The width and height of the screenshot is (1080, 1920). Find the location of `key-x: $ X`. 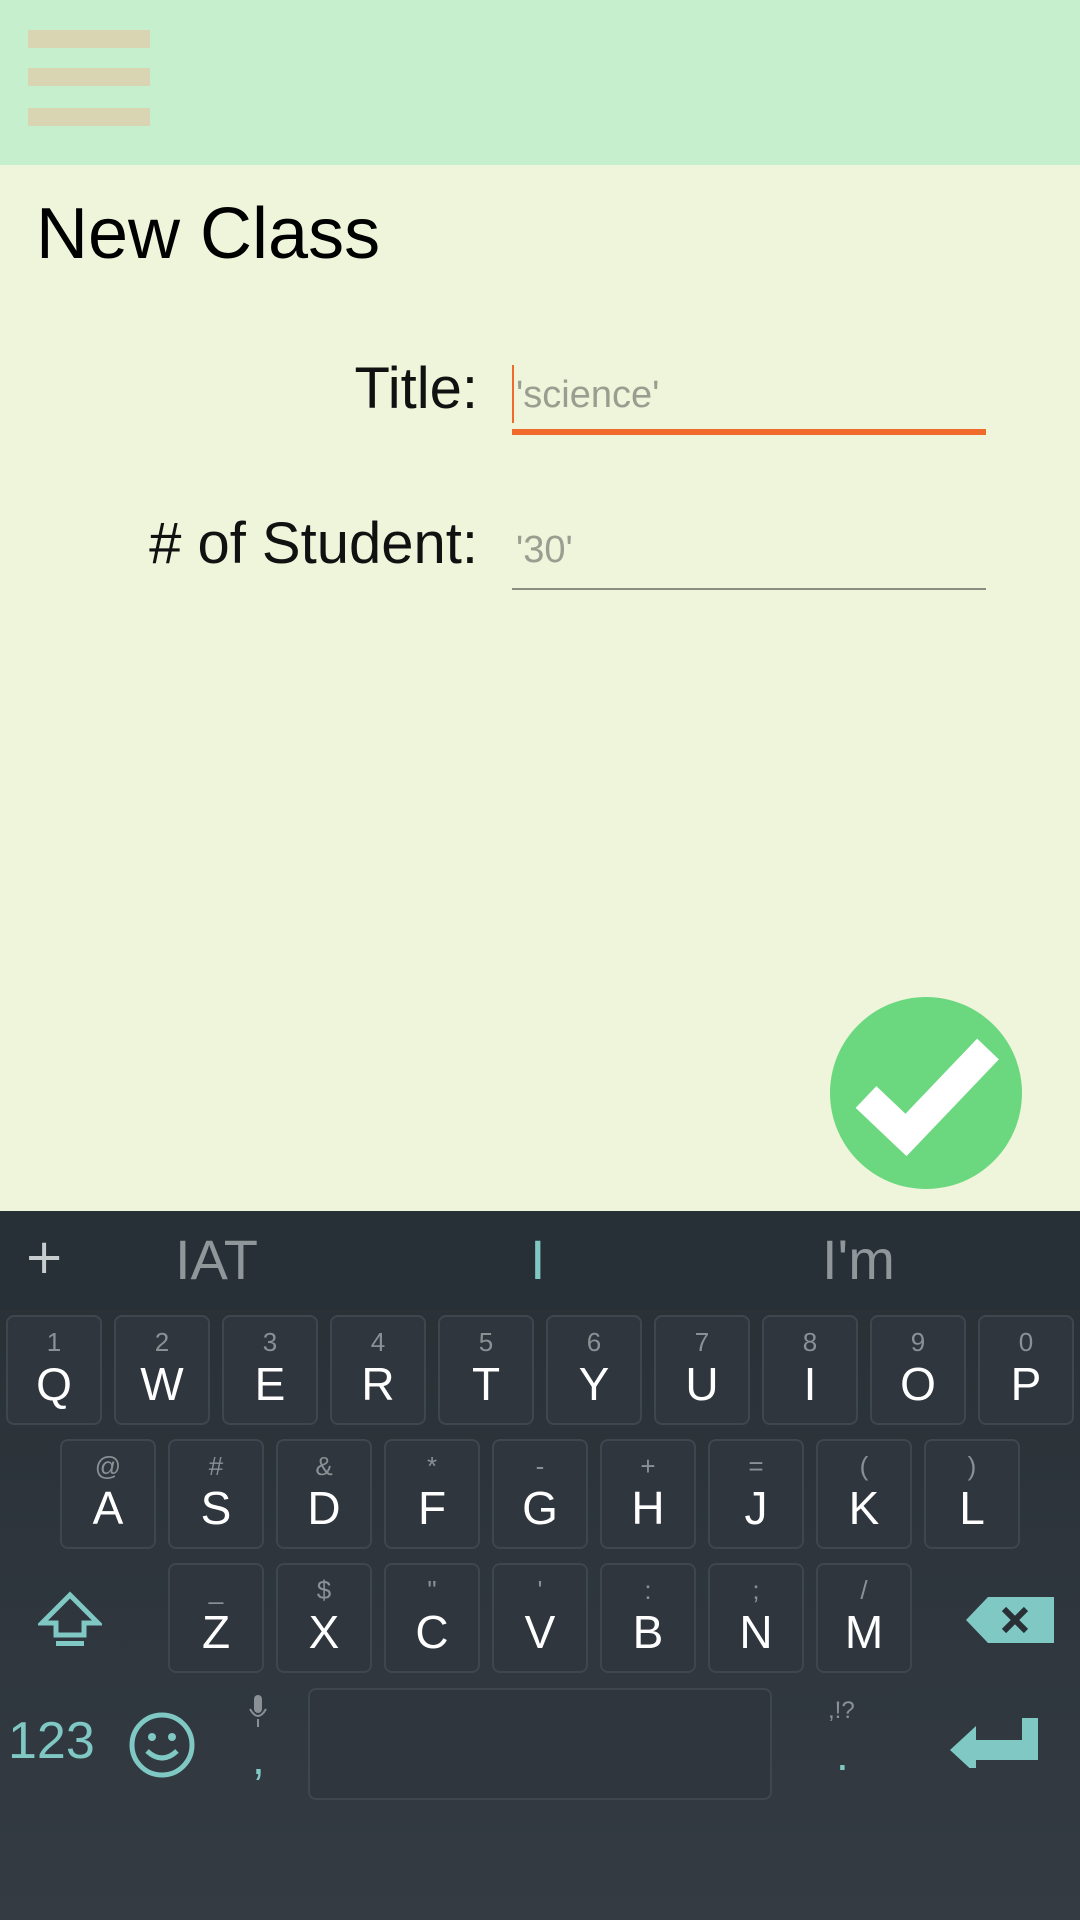

key-x: $ X is located at coordinates (324, 1618).